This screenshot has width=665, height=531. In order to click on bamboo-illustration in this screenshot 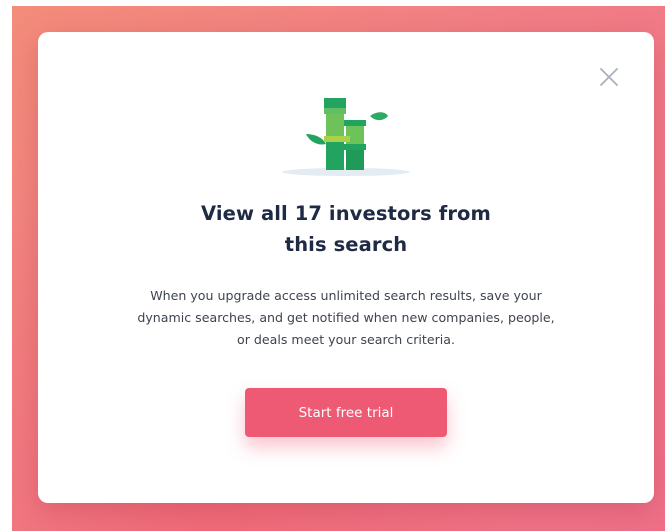, I will do `click(347, 136)`.